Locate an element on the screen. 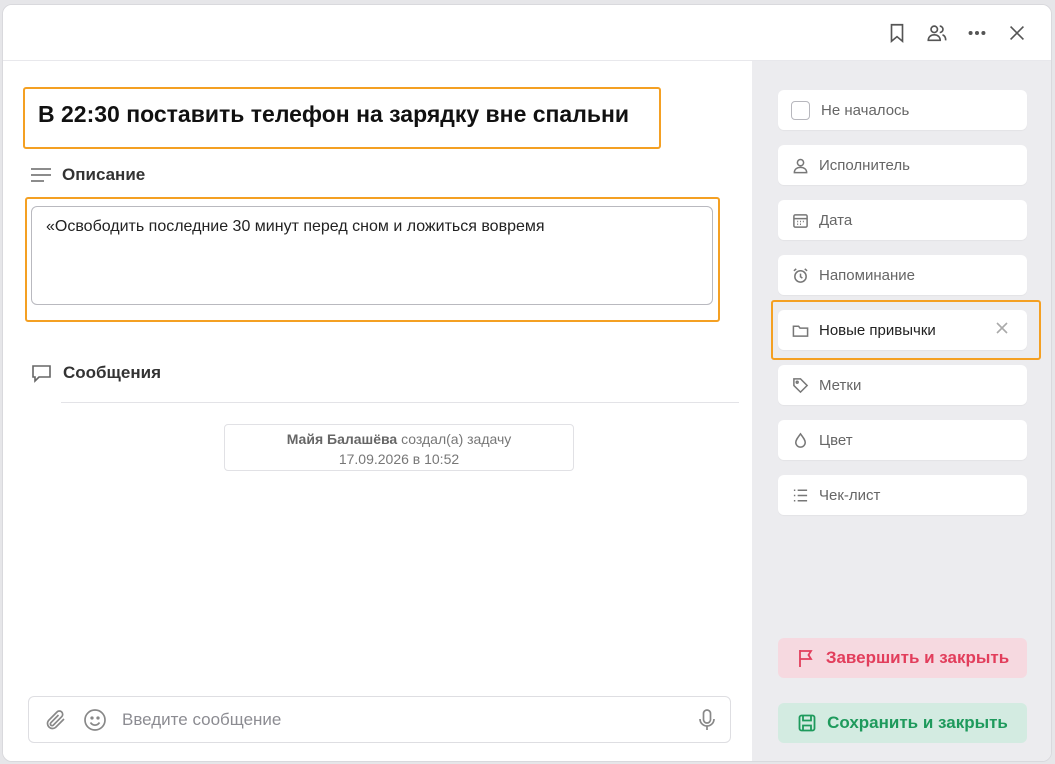  header-actions is located at coordinates (957, 33).